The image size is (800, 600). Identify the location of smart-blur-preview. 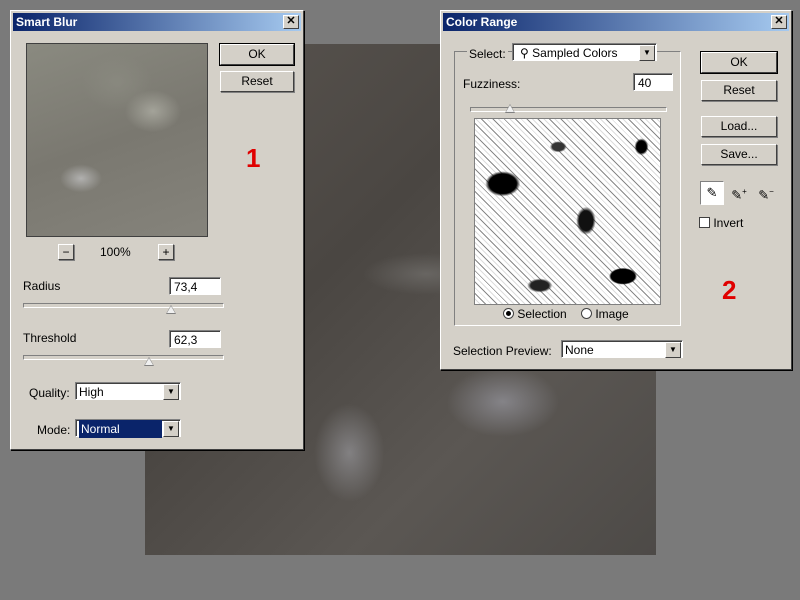
(117, 140).